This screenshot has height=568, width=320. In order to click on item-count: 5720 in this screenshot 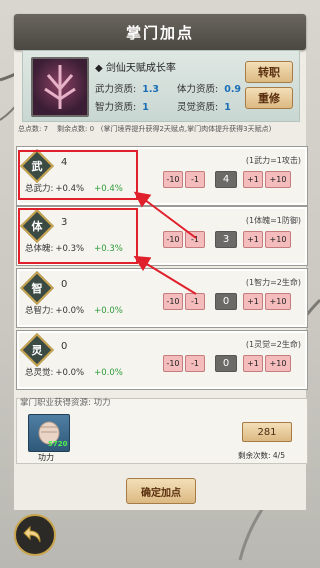, I will do `click(58, 444)`.